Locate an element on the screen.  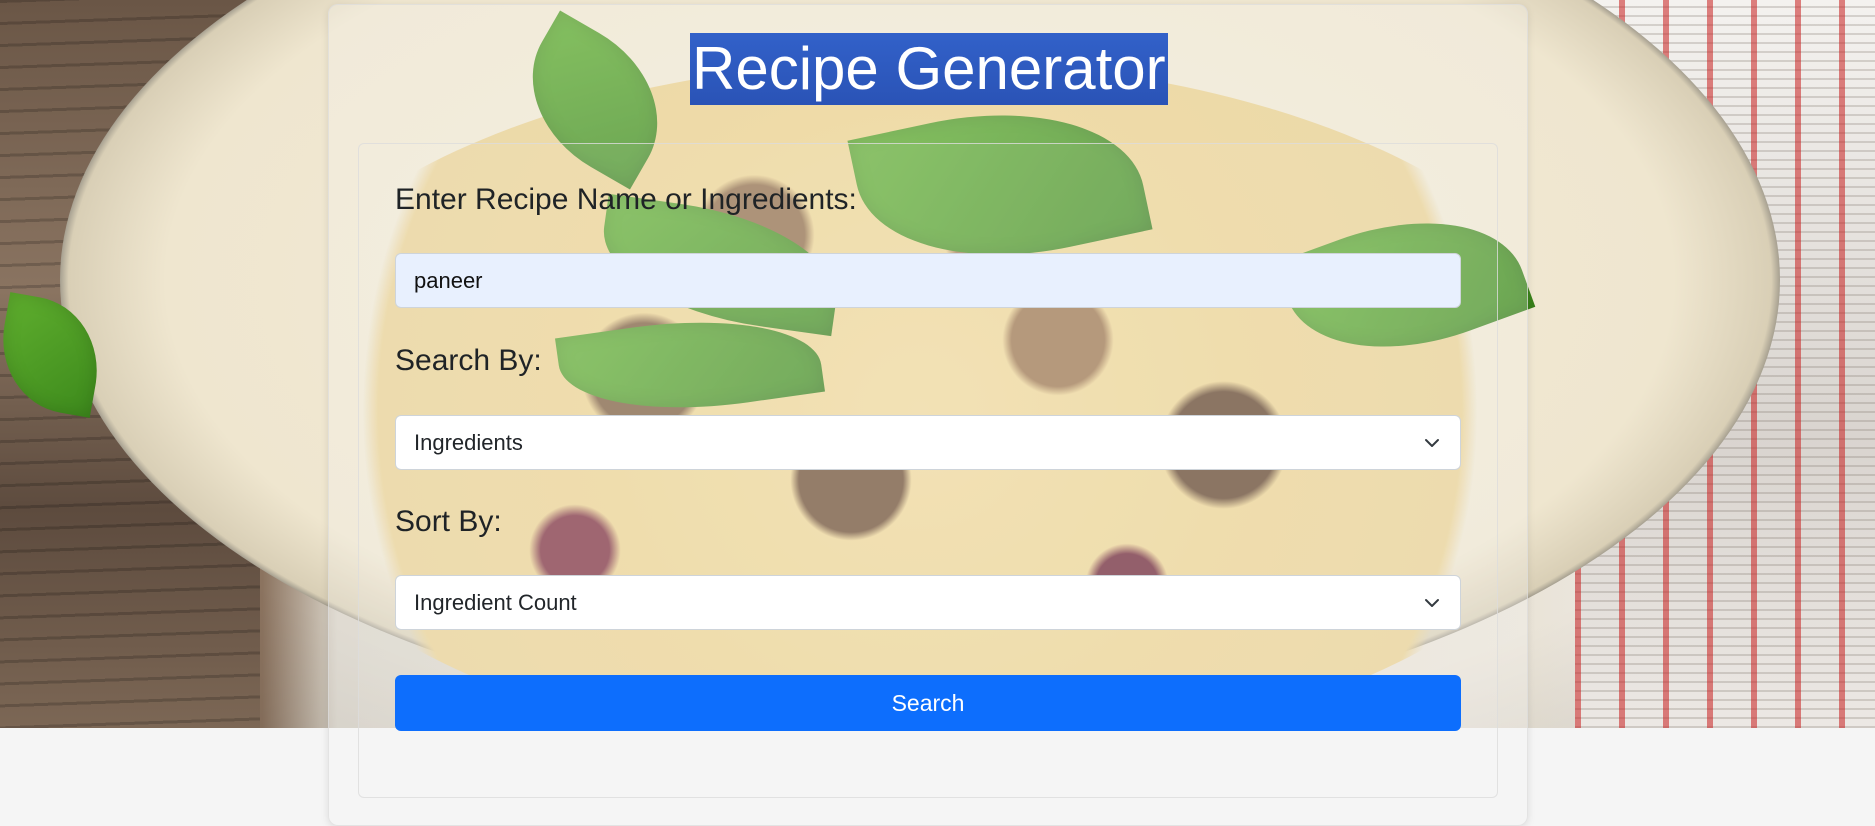
query-label: Enter Recipe Name or Ingredients: is located at coordinates (626, 199).